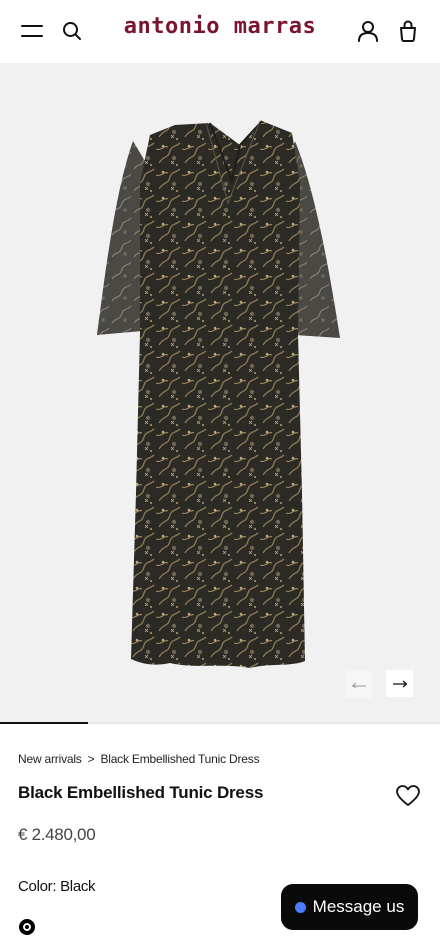 This screenshot has height=952, width=440. I want to click on color-swatch-black, so click(27, 927).